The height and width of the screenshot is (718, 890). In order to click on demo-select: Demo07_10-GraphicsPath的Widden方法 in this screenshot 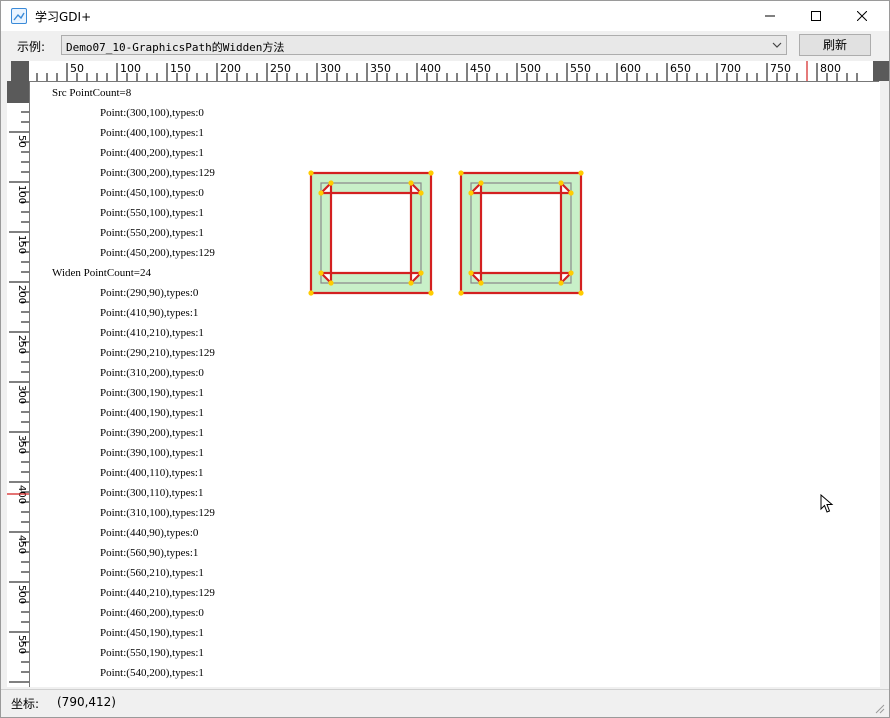, I will do `click(424, 45)`.